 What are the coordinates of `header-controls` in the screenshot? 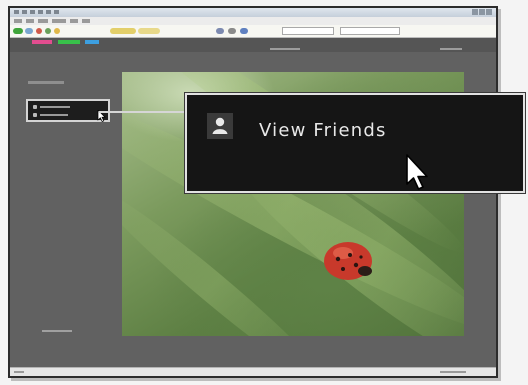 It's located at (285, 49).